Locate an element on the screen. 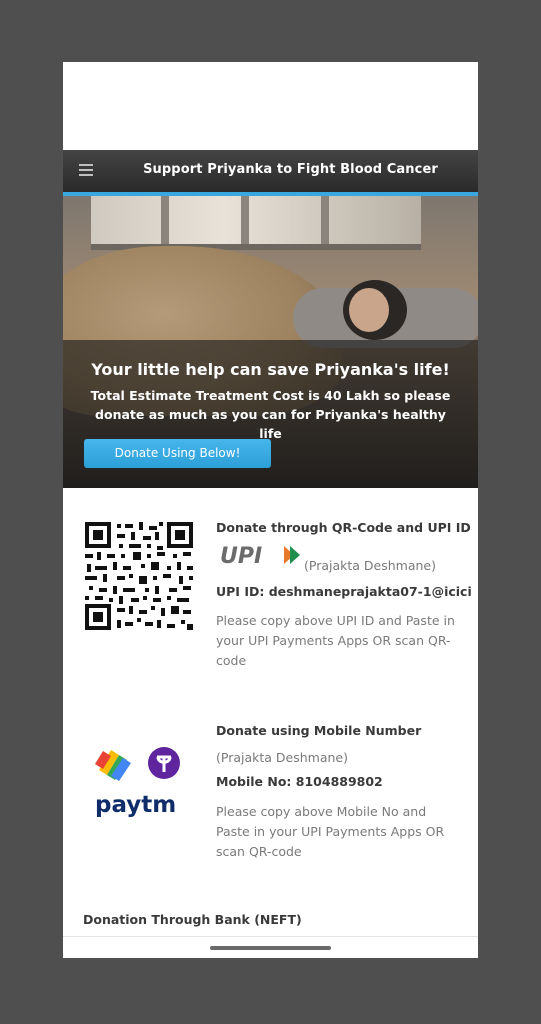  qr-code is located at coordinates (139, 576).